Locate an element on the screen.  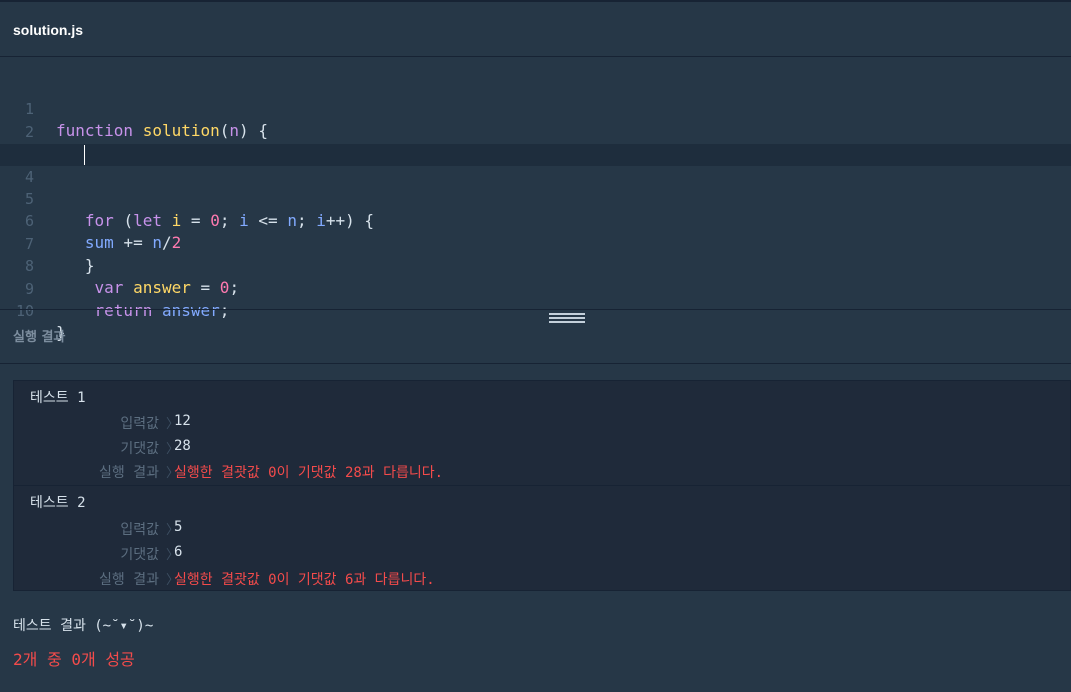
result-panel-title: 실행 결과 is located at coordinates (39, 337).